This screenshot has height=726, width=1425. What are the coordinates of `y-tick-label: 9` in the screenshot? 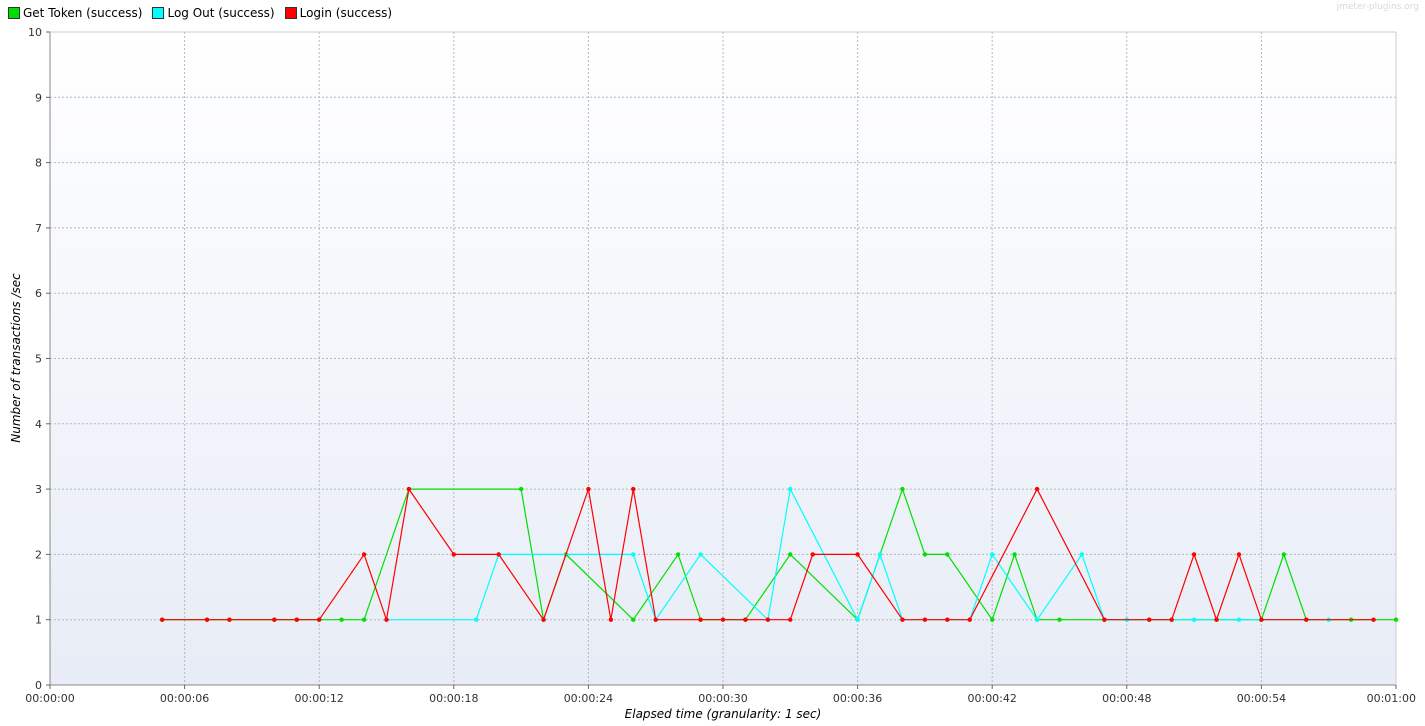 It's located at (38, 97).